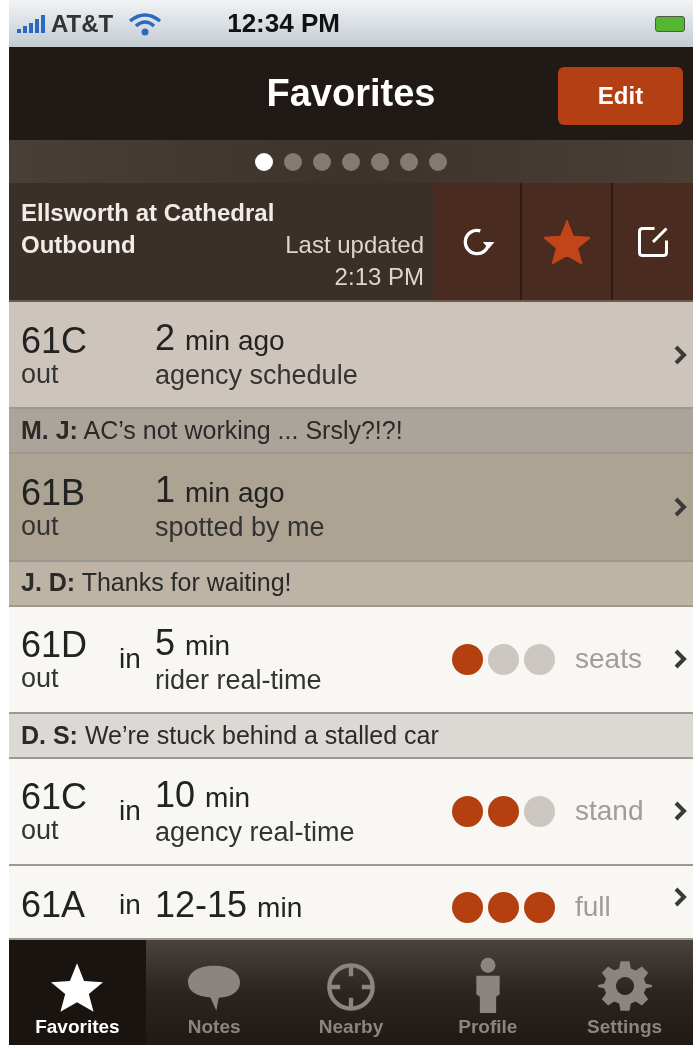 This screenshot has height=1045, width=693. I want to click on crowding-label: stand, so click(610, 811).